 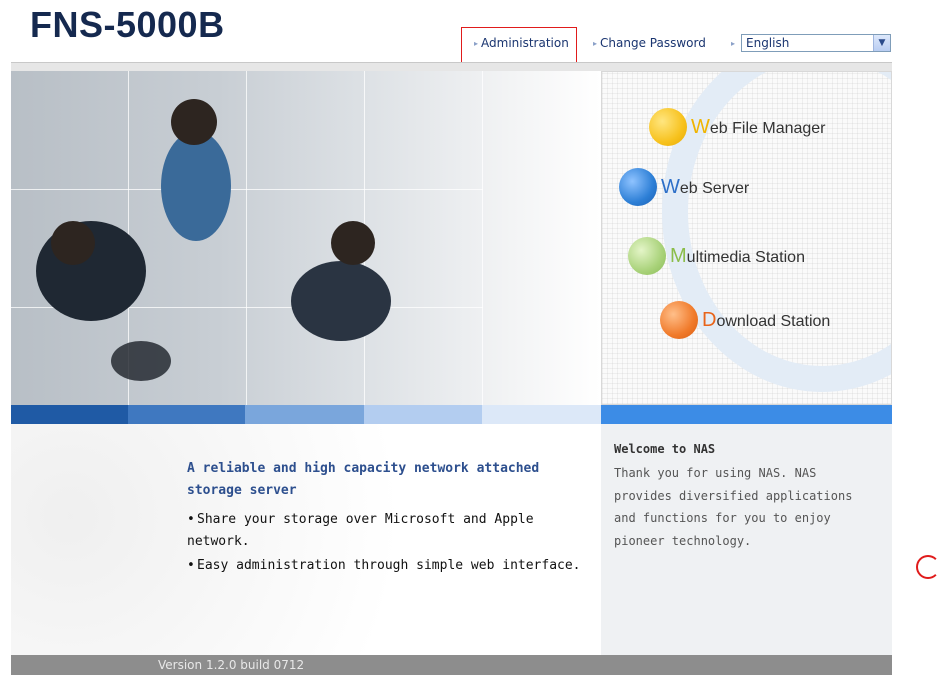 I want to click on blue-ball-icon, so click(x=638, y=187).